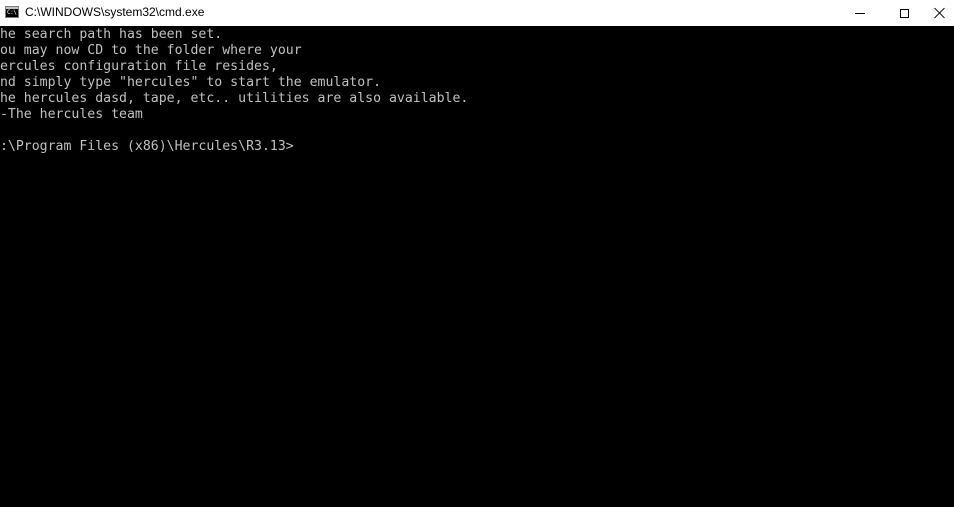 The height and width of the screenshot is (507, 954). Describe the element at coordinates (139, 66) in the screenshot. I see `console-line-3: hercules configuration file resides,` at that location.